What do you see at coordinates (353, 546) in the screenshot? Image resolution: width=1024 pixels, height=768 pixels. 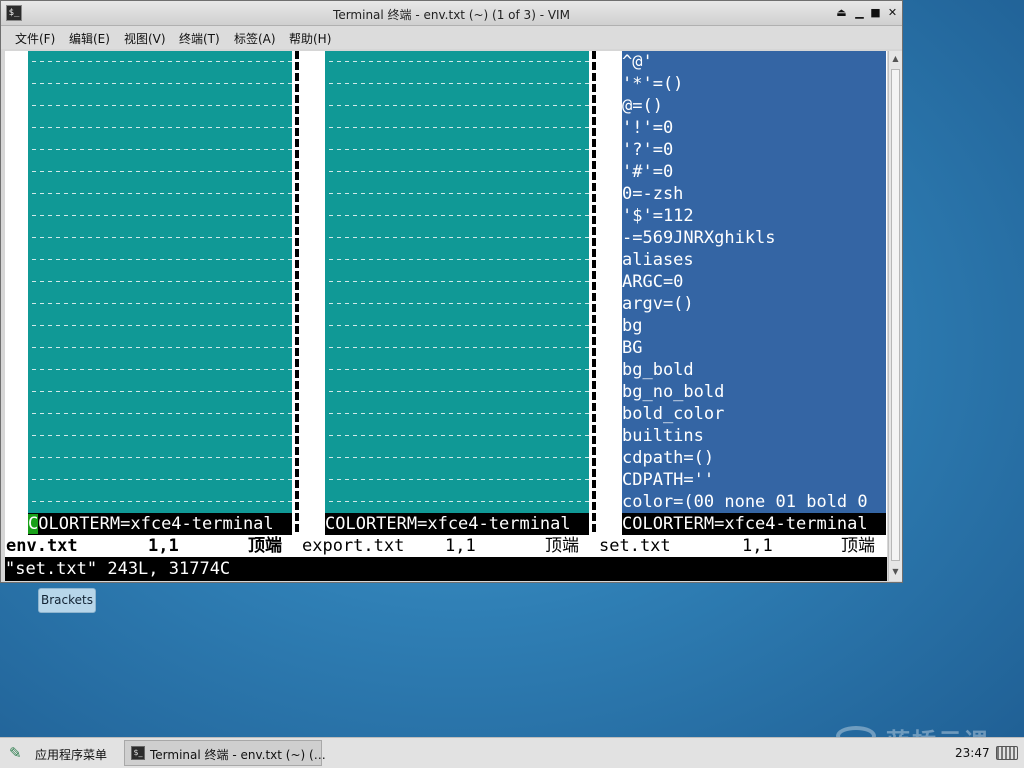 I see `status-filename: export.txt` at bounding box center [353, 546].